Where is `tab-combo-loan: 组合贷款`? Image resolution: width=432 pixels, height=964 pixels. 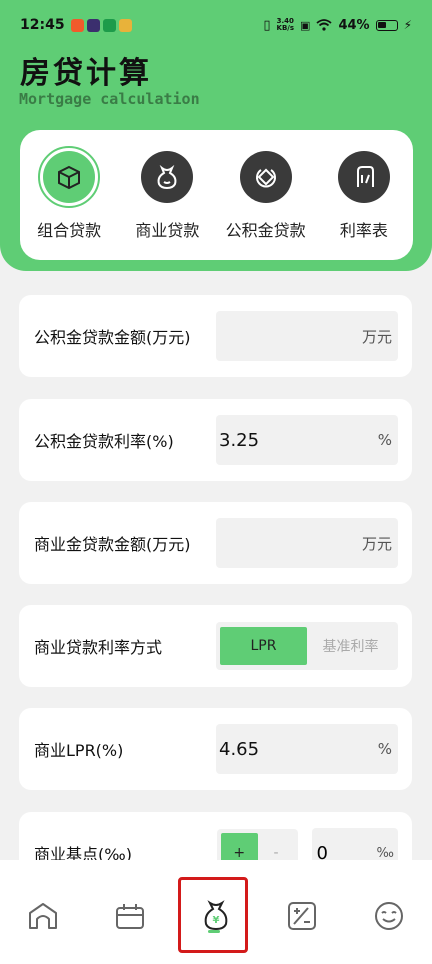
tab-combo-loan: 组合贷款 is located at coordinates (69, 193).